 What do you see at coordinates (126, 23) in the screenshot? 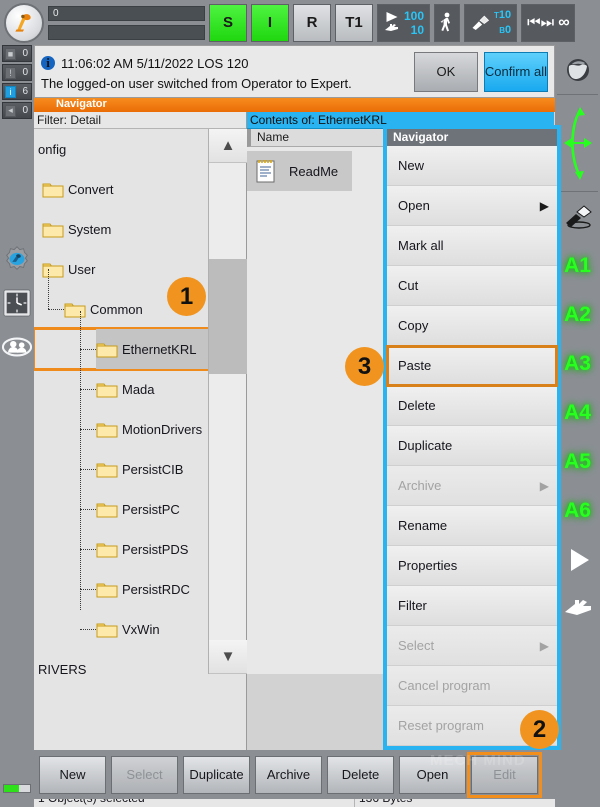
I see `submit-interpreter-bars: 0` at bounding box center [126, 23].